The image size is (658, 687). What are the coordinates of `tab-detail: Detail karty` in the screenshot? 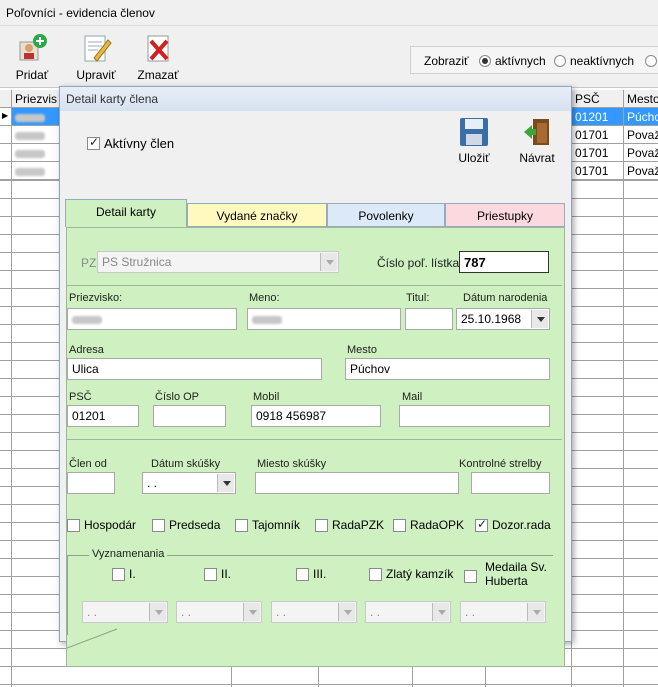 It's located at (126, 213).